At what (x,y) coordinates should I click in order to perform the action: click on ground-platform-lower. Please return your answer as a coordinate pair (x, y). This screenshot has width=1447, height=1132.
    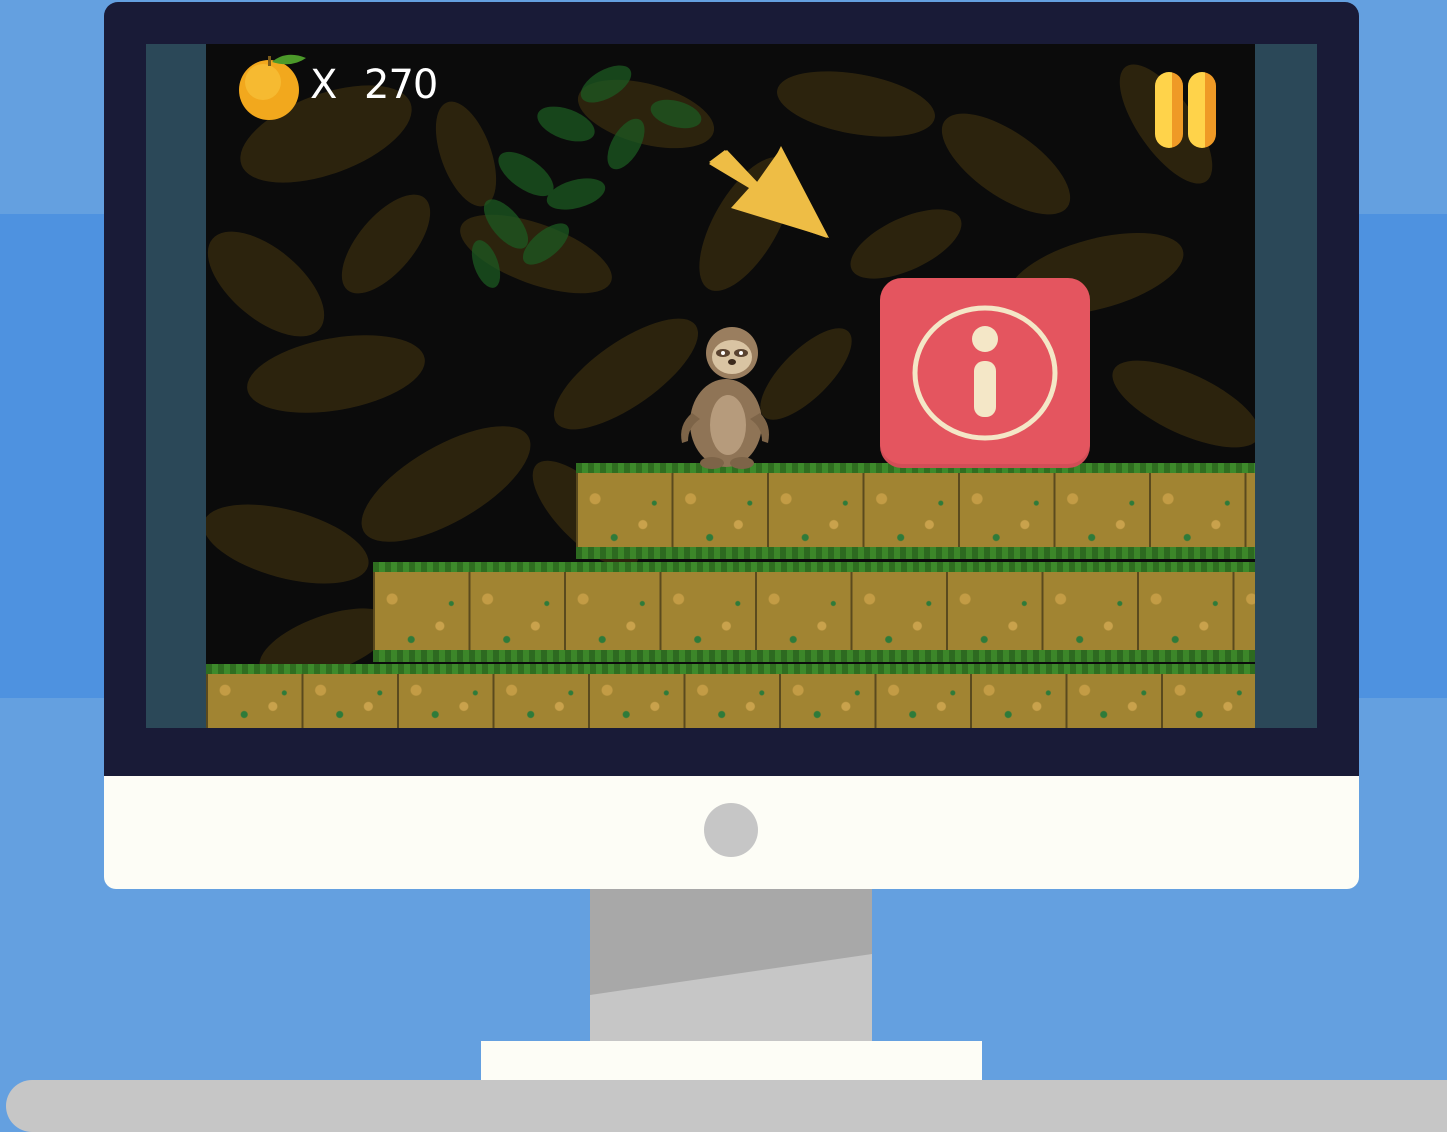
    Looking at the image, I should click on (730, 696).